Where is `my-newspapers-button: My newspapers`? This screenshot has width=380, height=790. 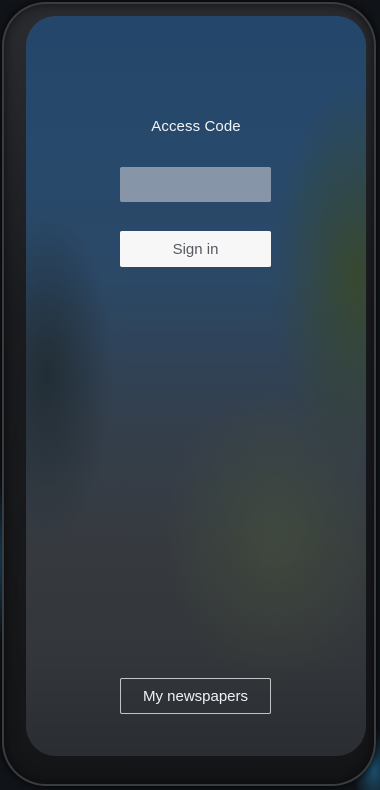
my-newspapers-button: My newspapers is located at coordinates (195, 696).